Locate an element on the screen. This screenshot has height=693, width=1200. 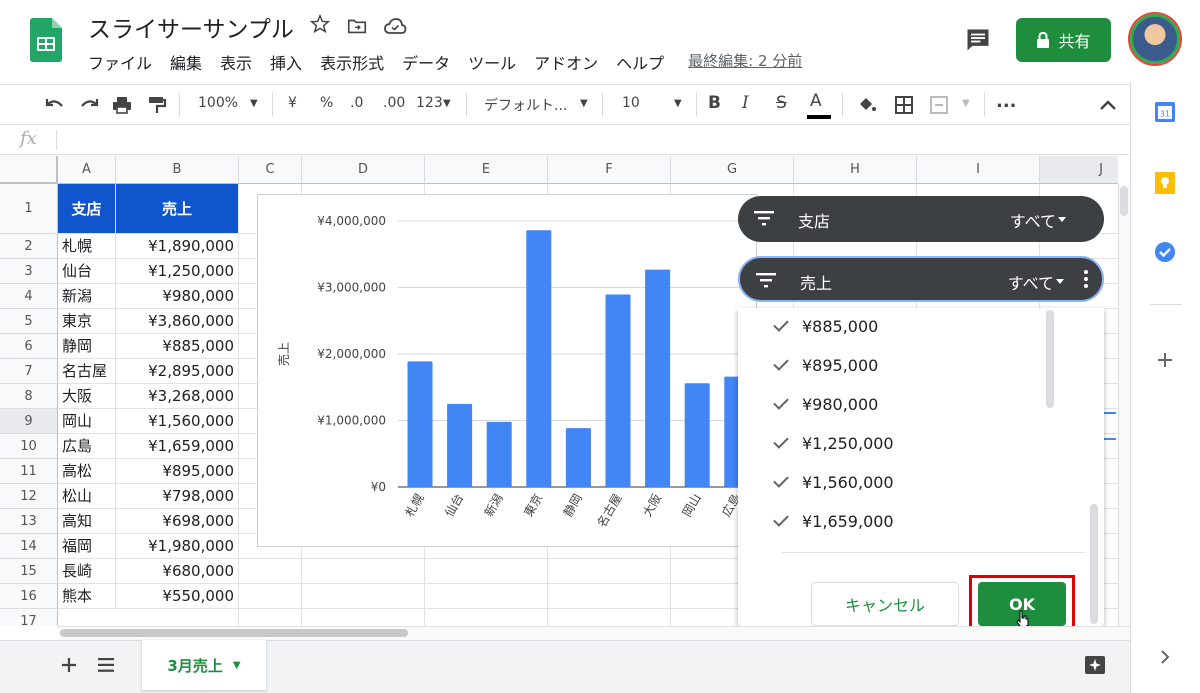
sheet-tab: 3月売上 ▼ is located at coordinates (204, 665).